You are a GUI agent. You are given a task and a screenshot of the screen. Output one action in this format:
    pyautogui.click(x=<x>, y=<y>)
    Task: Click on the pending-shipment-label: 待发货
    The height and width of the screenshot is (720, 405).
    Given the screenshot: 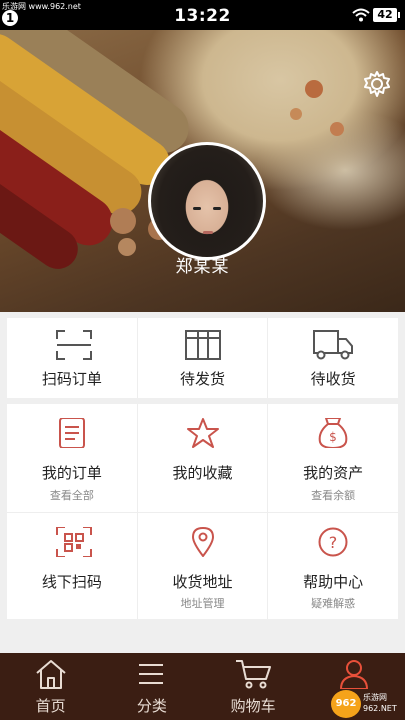 What is the action you would take?
    pyautogui.click(x=203, y=379)
    